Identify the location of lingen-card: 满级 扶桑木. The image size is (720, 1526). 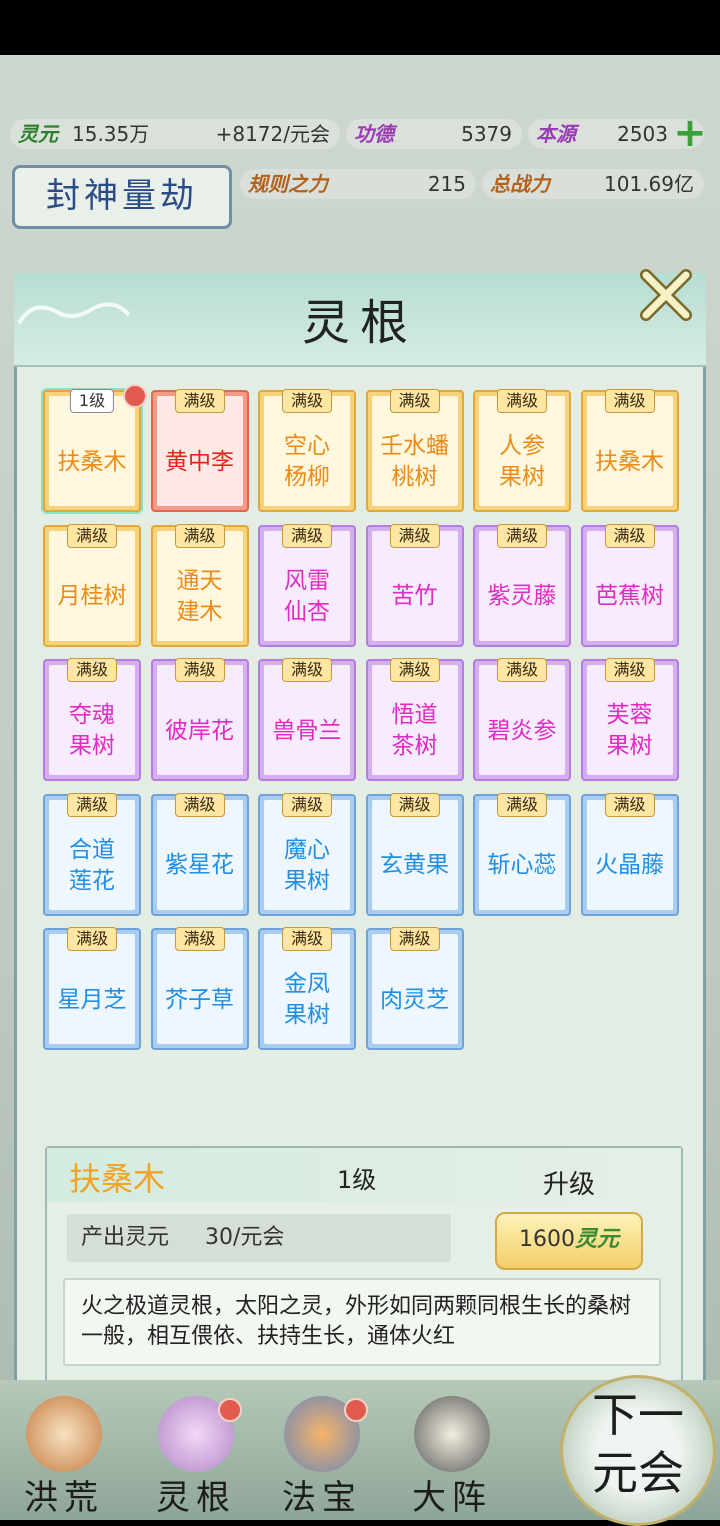
(629, 450).